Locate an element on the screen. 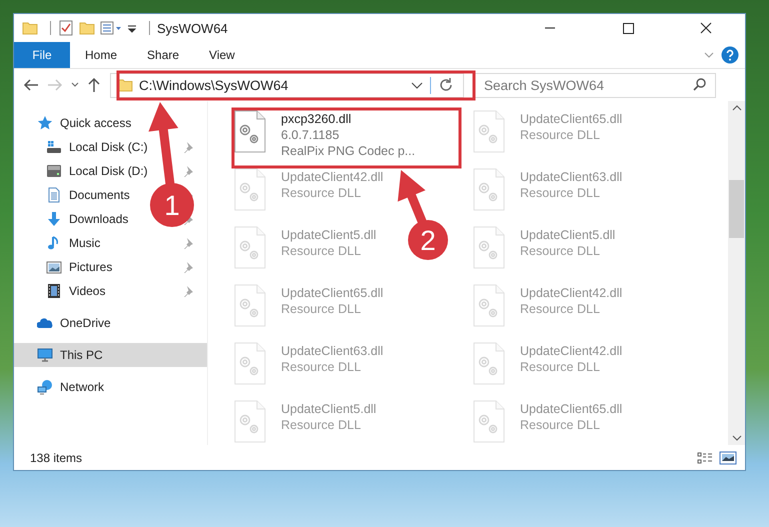  nav-item: Local Disk (C:) is located at coordinates (108, 147).